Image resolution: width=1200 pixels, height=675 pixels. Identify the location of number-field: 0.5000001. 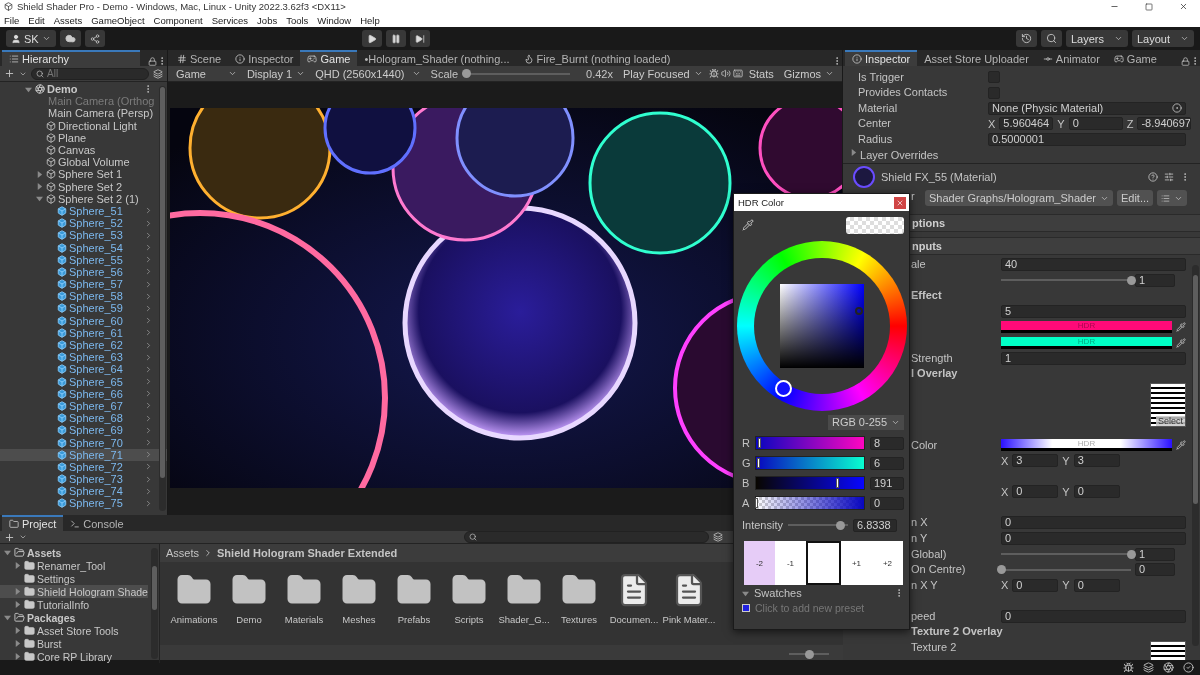
(1087, 139).